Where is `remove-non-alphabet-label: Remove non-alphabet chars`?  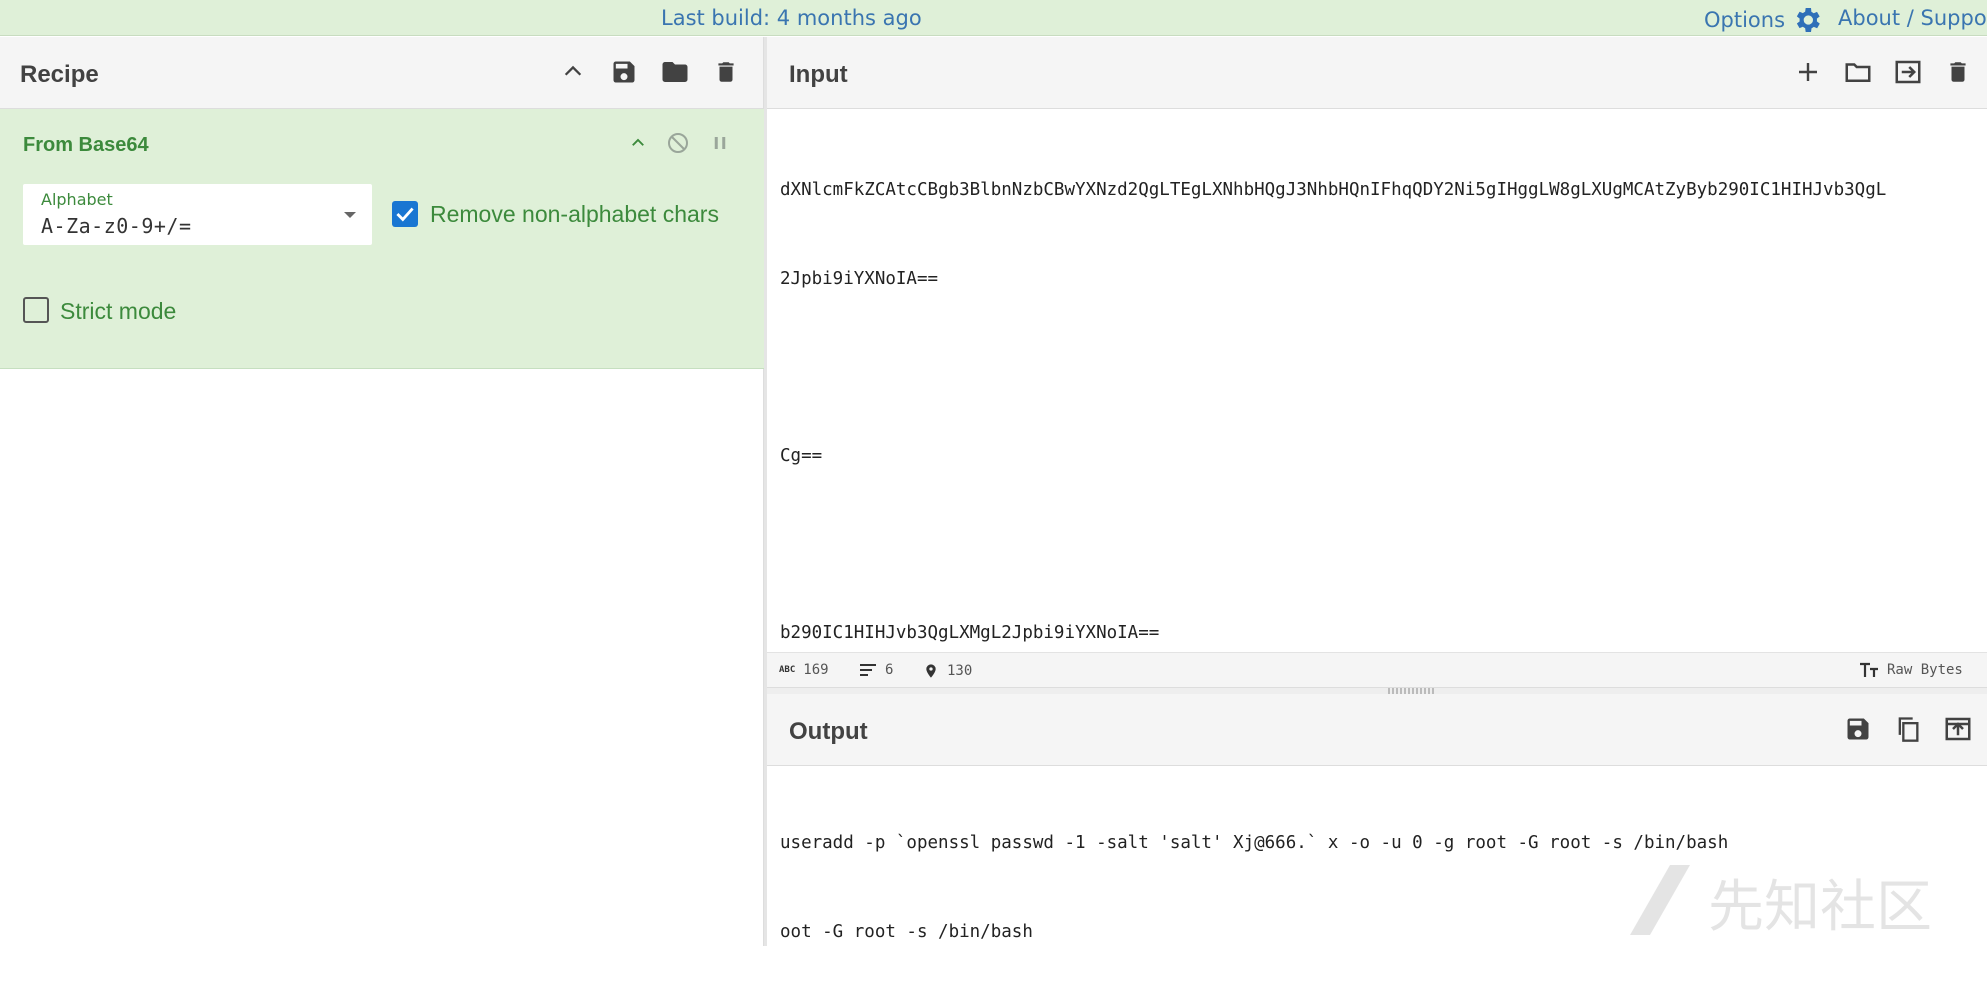
remove-non-alphabet-label: Remove non-alphabet chars is located at coordinates (574, 214).